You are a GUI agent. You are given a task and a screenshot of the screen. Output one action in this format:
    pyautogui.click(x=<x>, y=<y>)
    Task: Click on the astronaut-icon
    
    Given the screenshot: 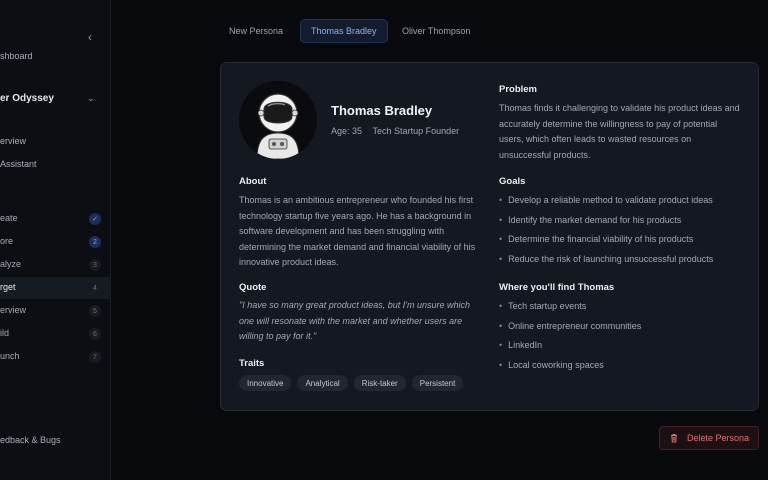 What is the action you would take?
    pyautogui.click(x=278, y=120)
    